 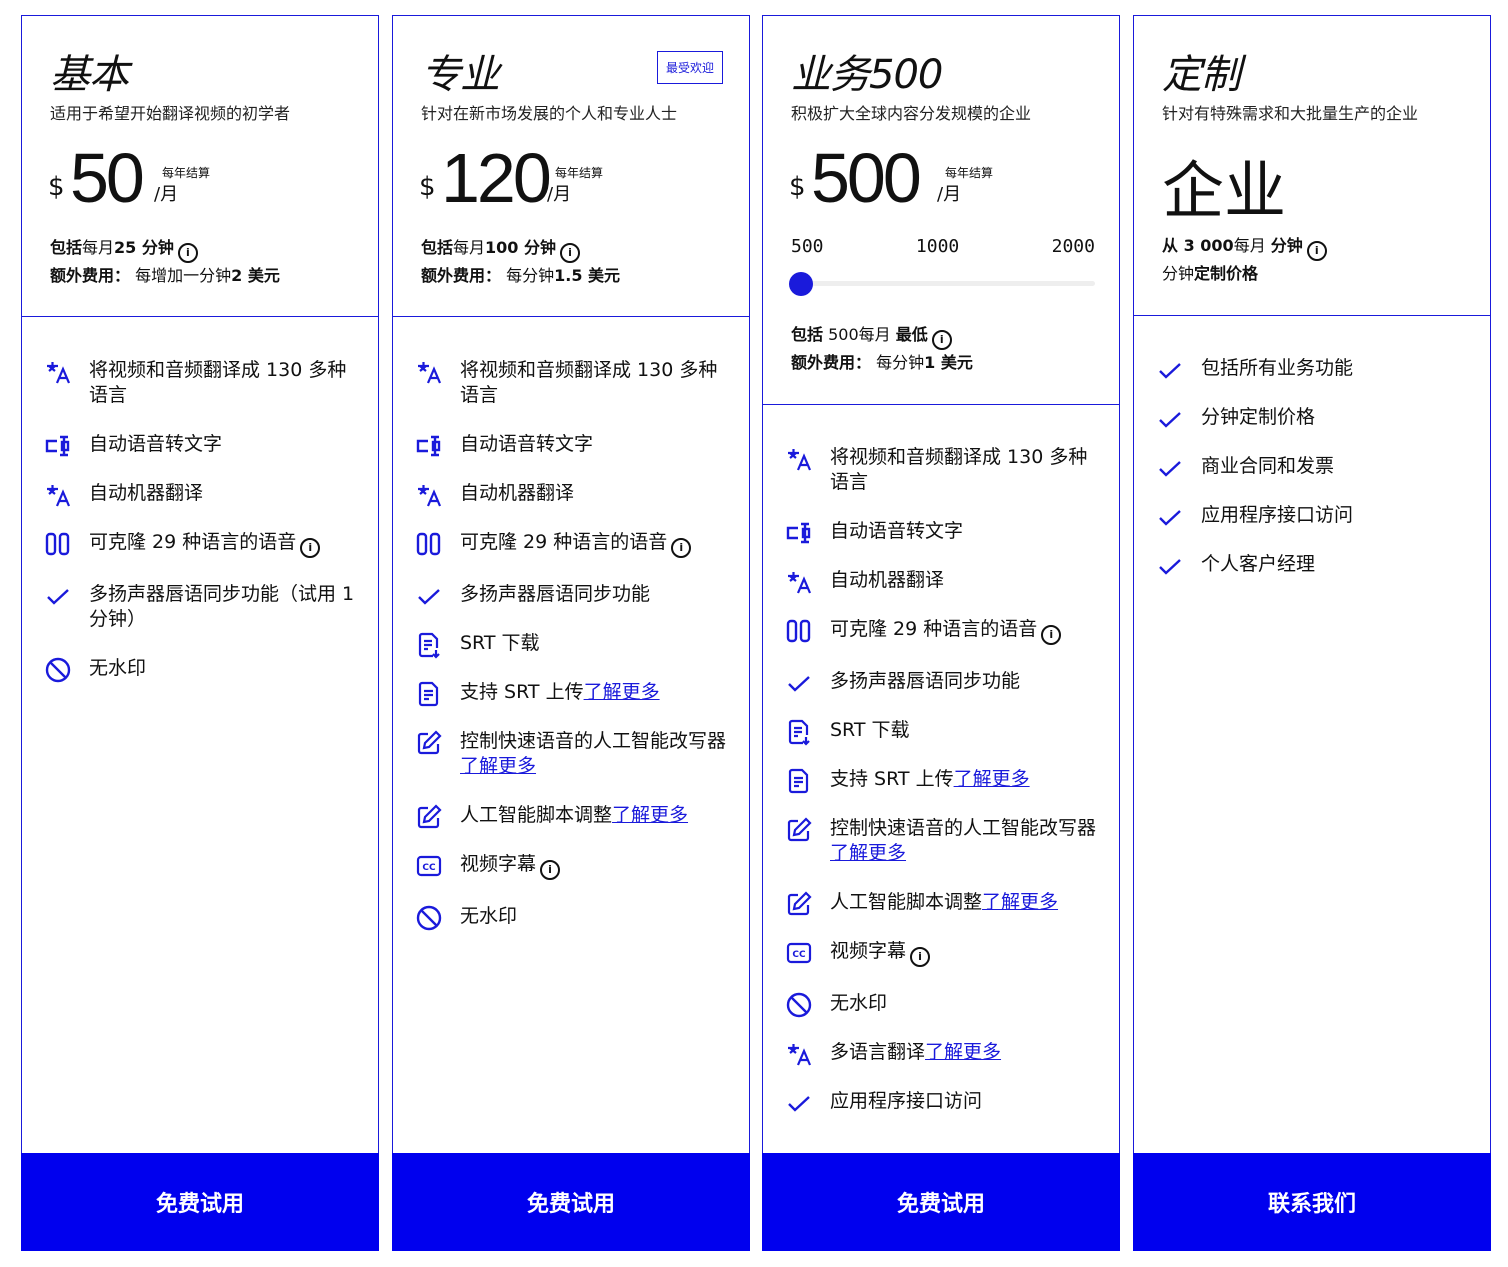 What do you see at coordinates (170, 113) in the screenshot?
I see `plan-subtitle: 适用于希望开始翻译视频的初学者` at bounding box center [170, 113].